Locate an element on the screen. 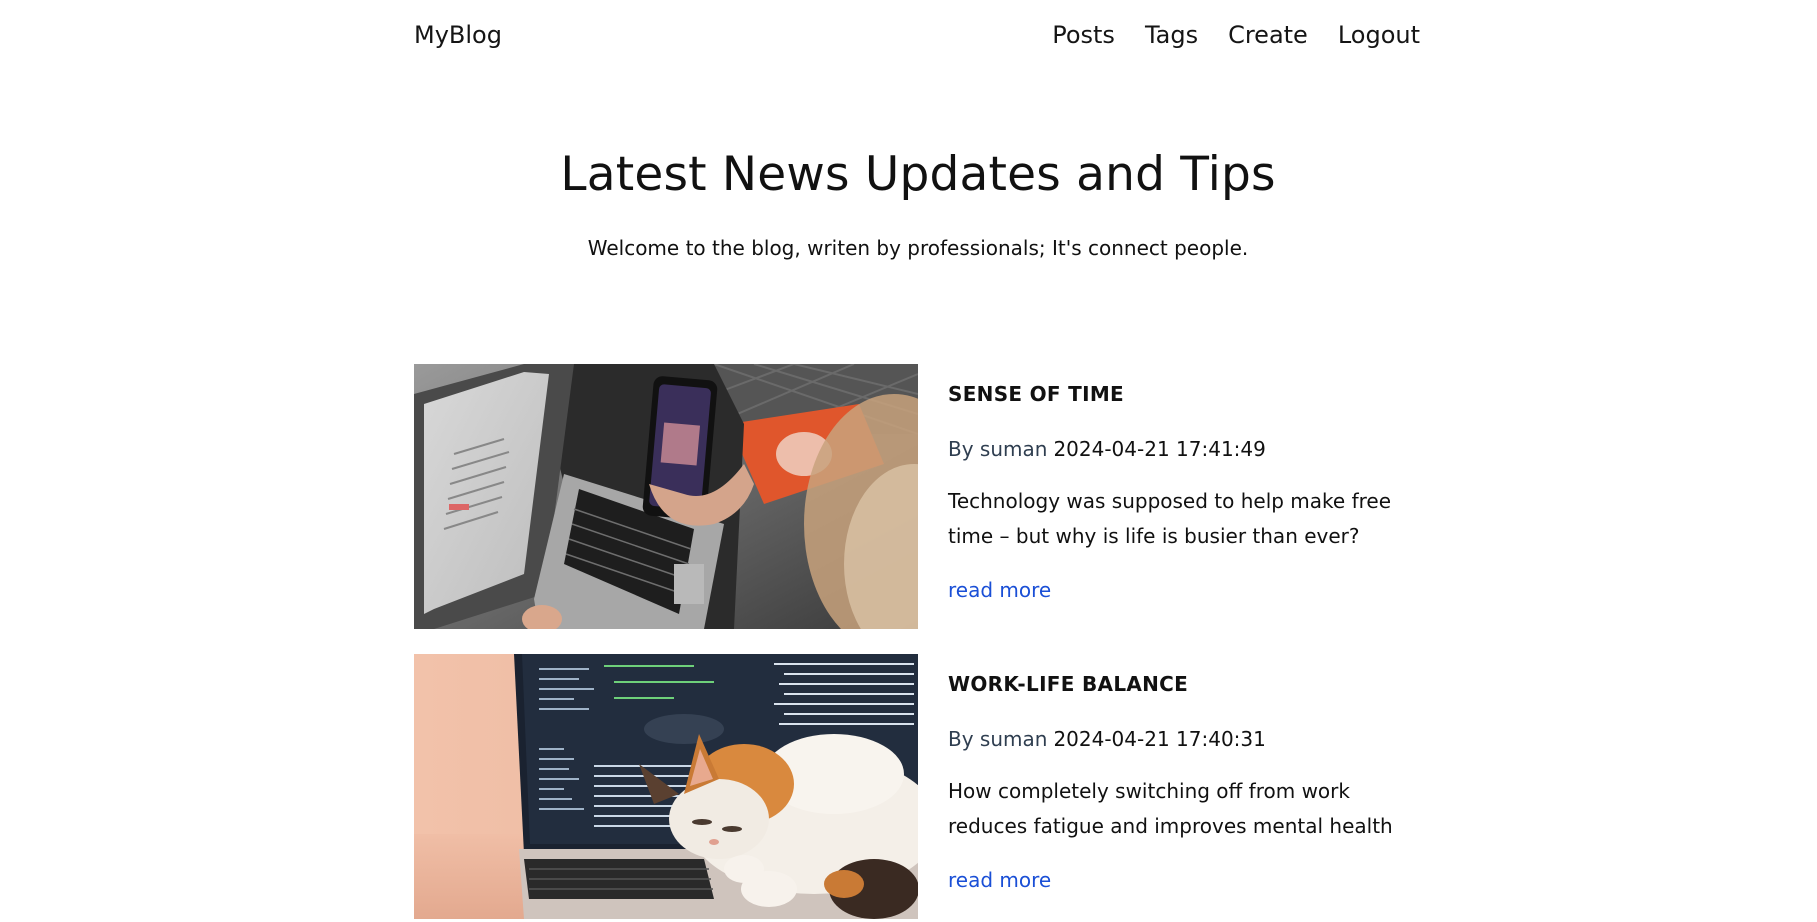  post-date: 2024-04-21 17:41:49 is located at coordinates (1159, 449).